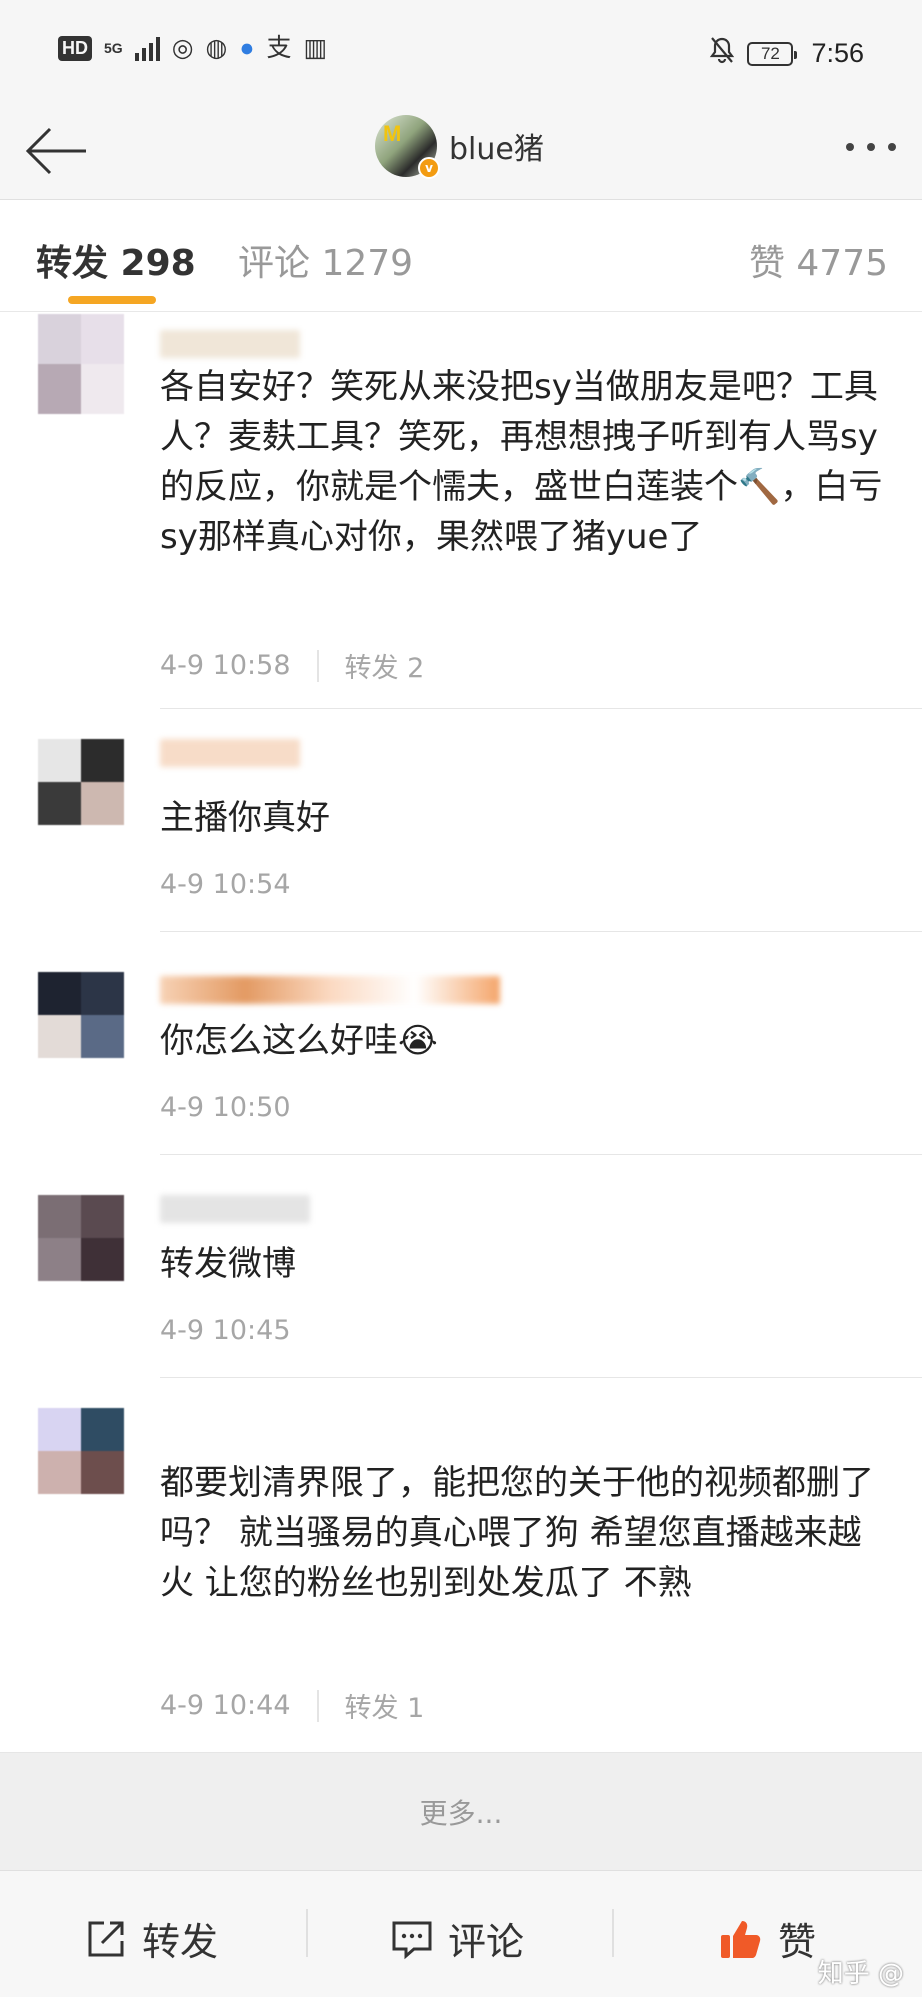 The image size is (922, 1997). I want to click on status-icons-right: 72 7:56, so click(786, 53).